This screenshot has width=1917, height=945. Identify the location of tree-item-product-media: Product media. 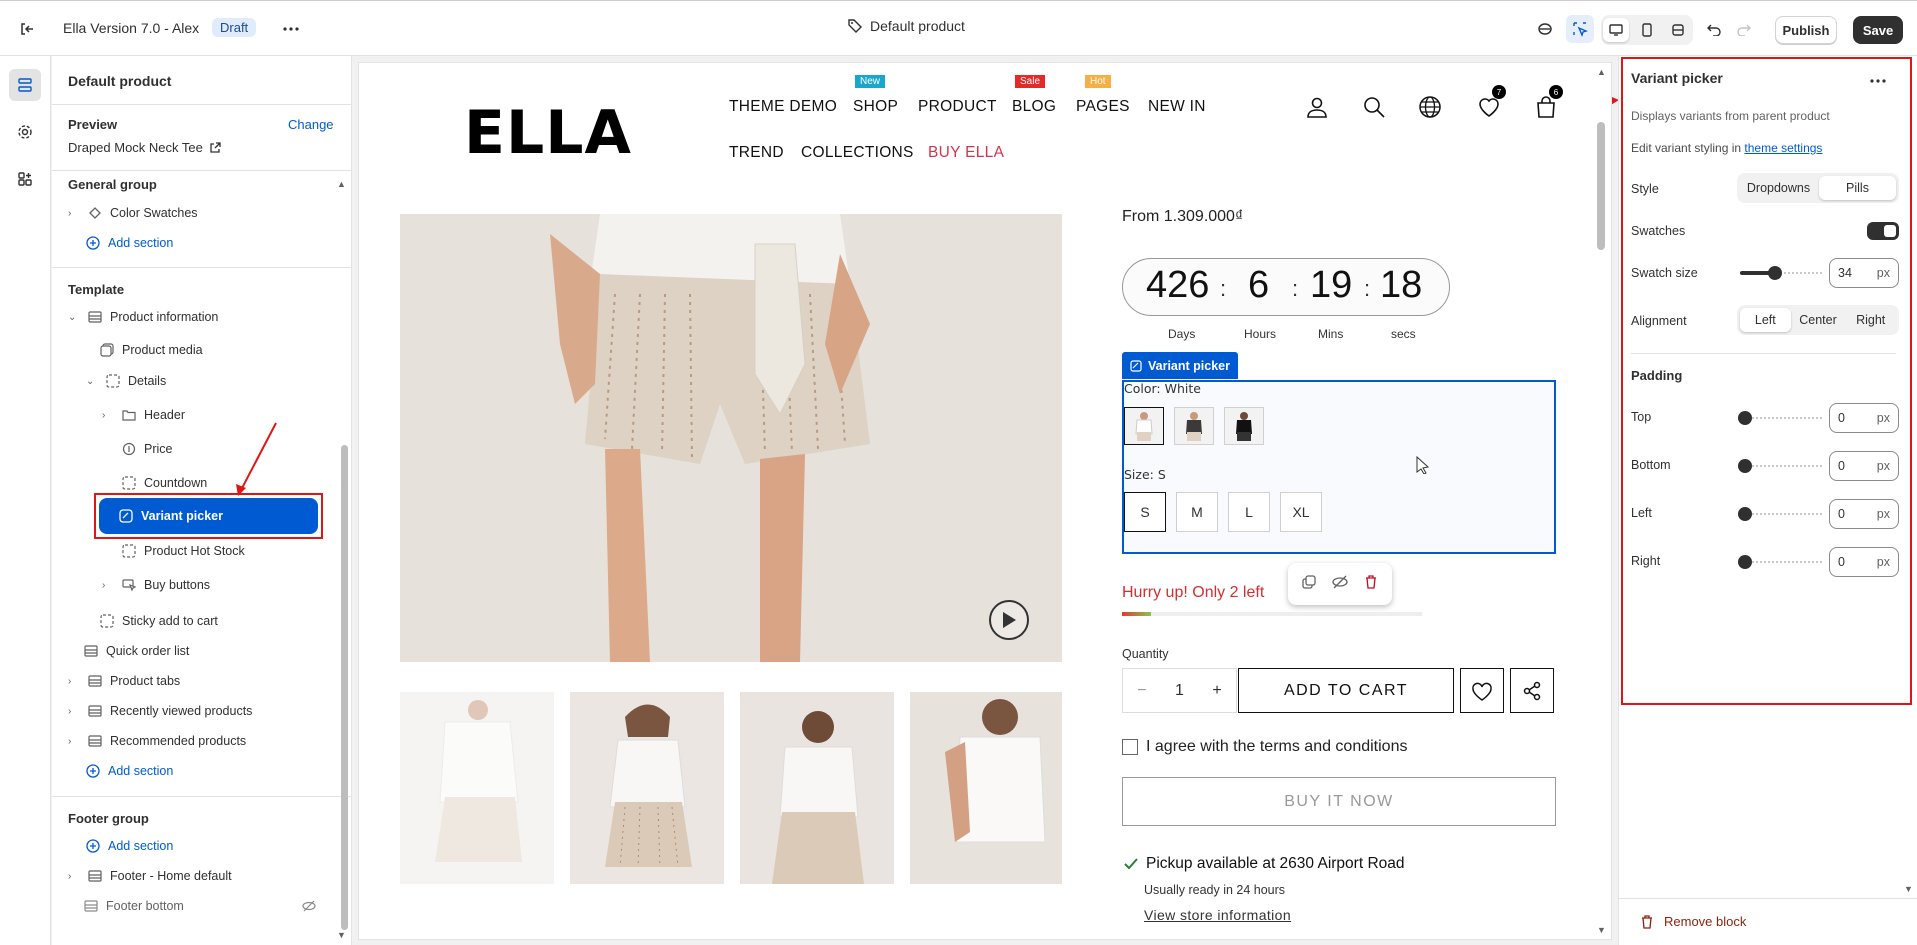
(151, 350).